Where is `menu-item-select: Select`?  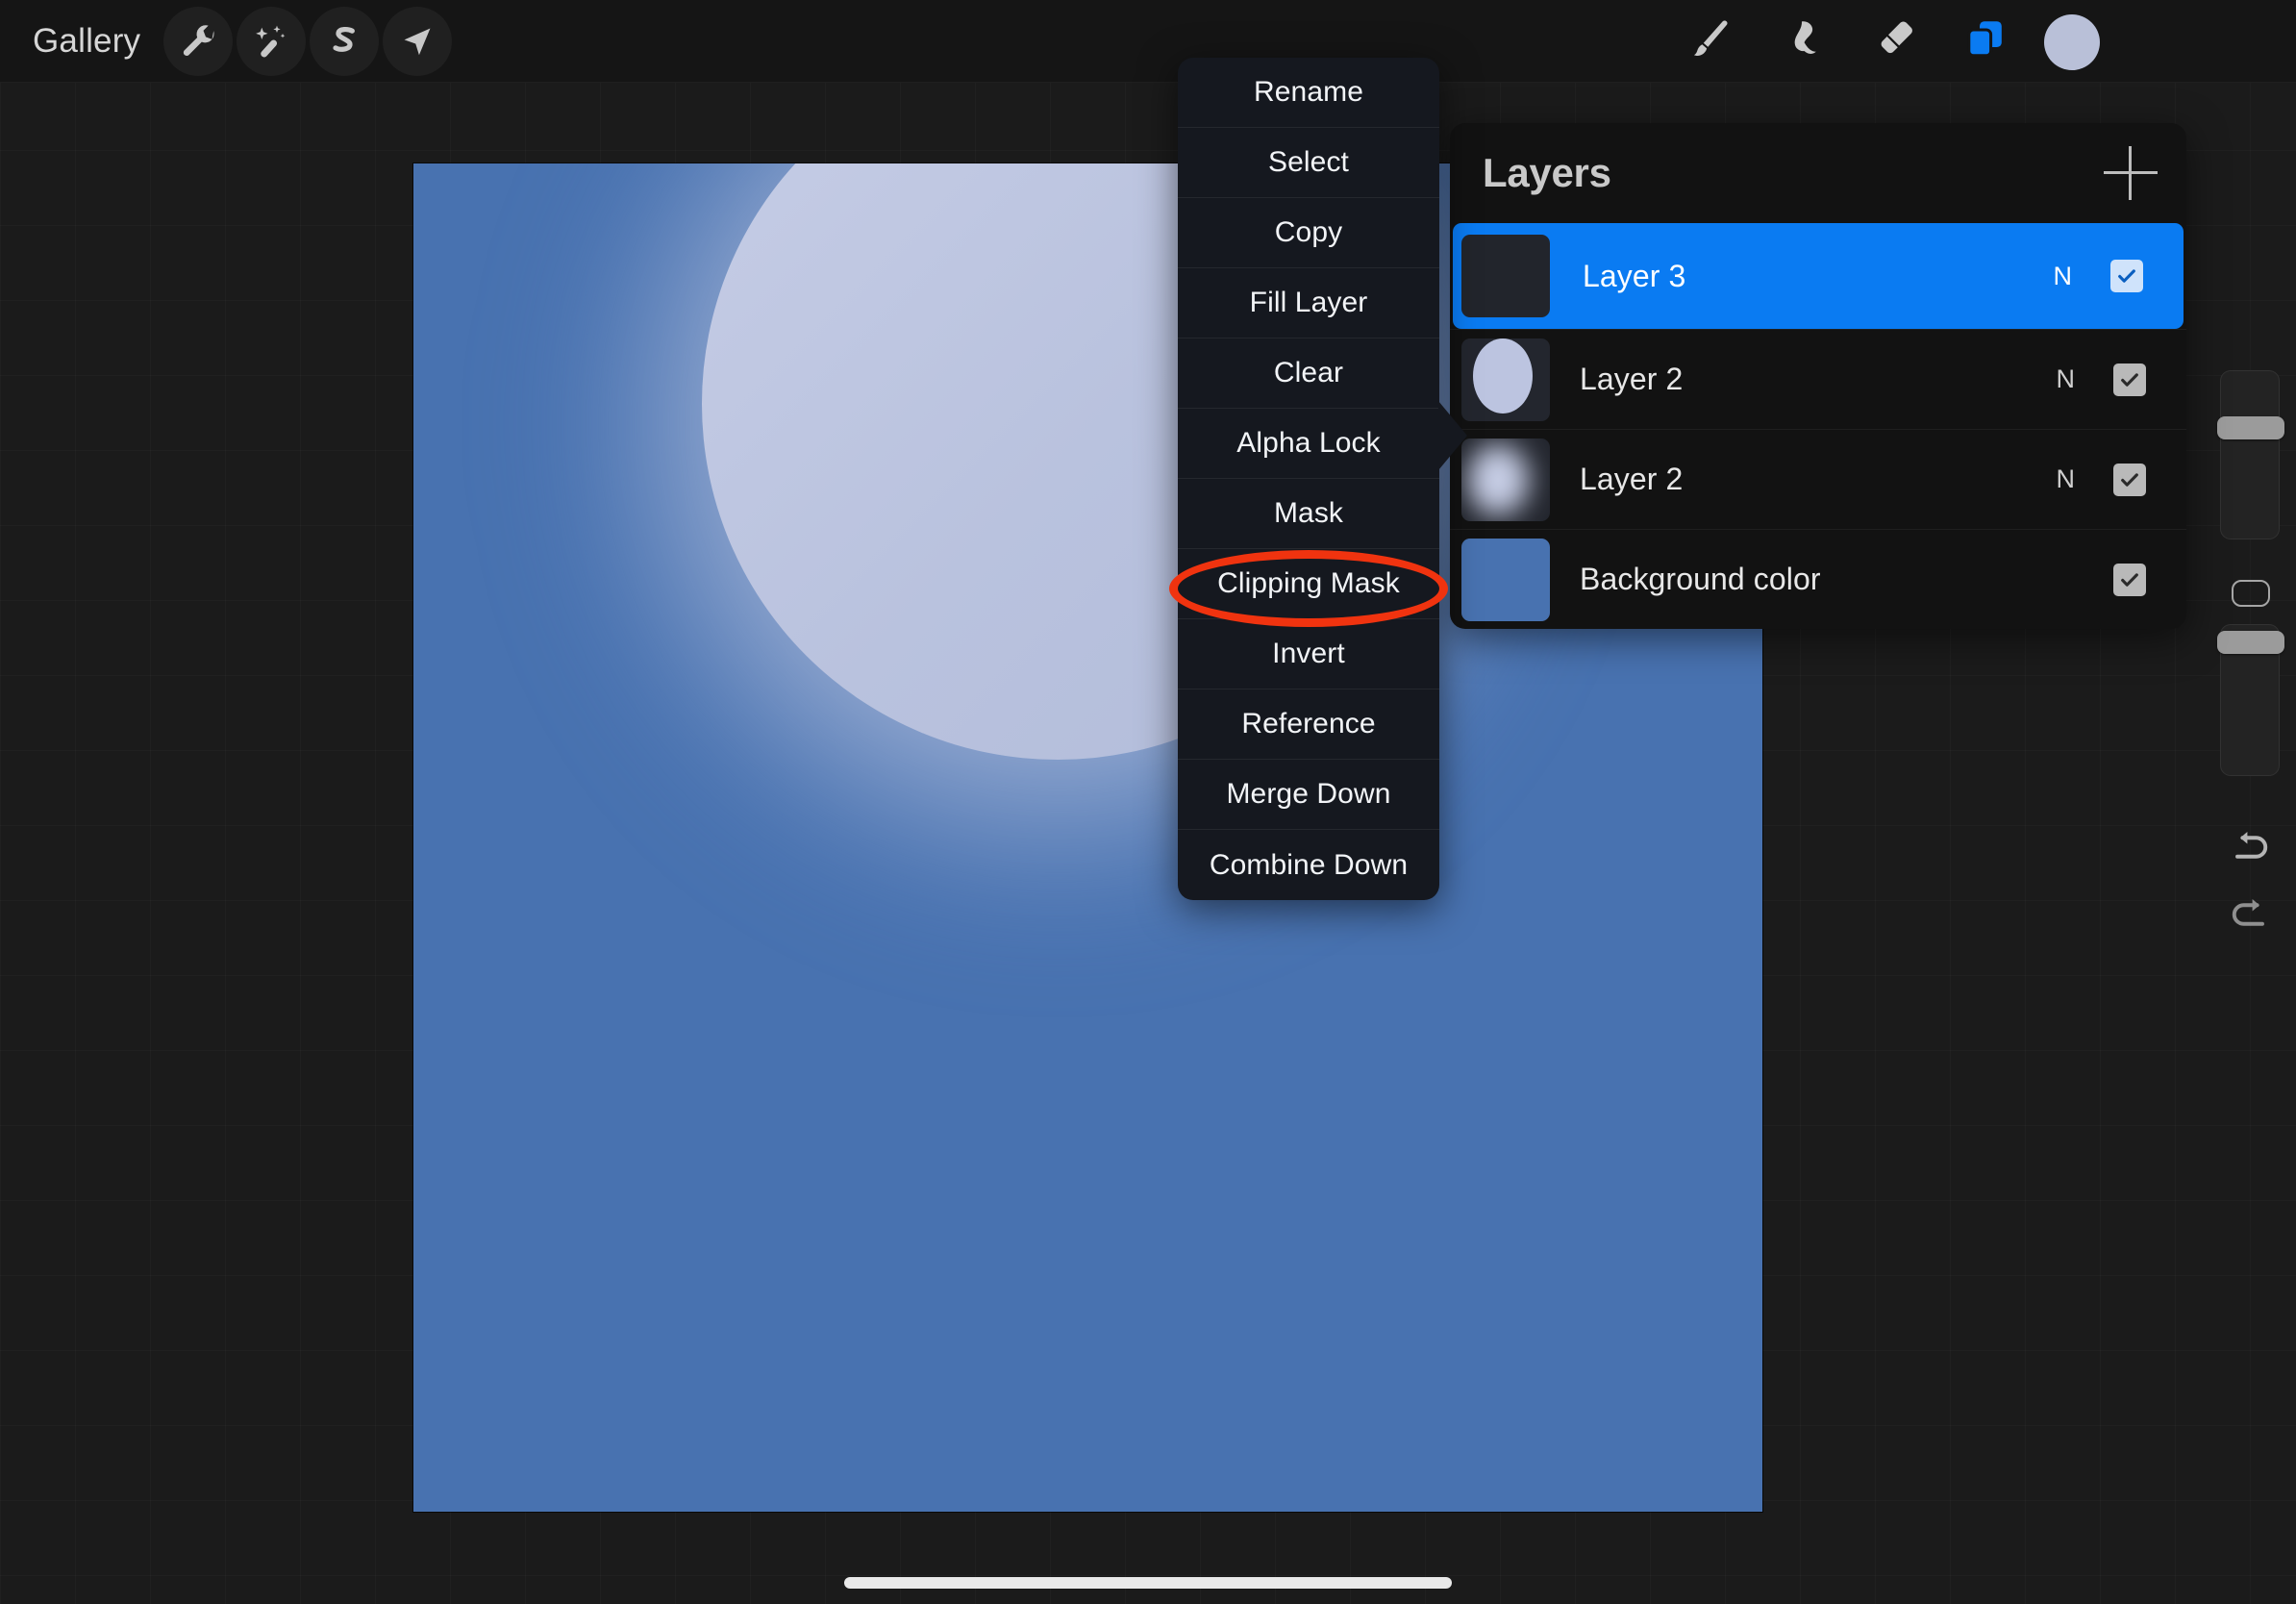 menu-item-select: Select is located at coordinates (1308, 163).